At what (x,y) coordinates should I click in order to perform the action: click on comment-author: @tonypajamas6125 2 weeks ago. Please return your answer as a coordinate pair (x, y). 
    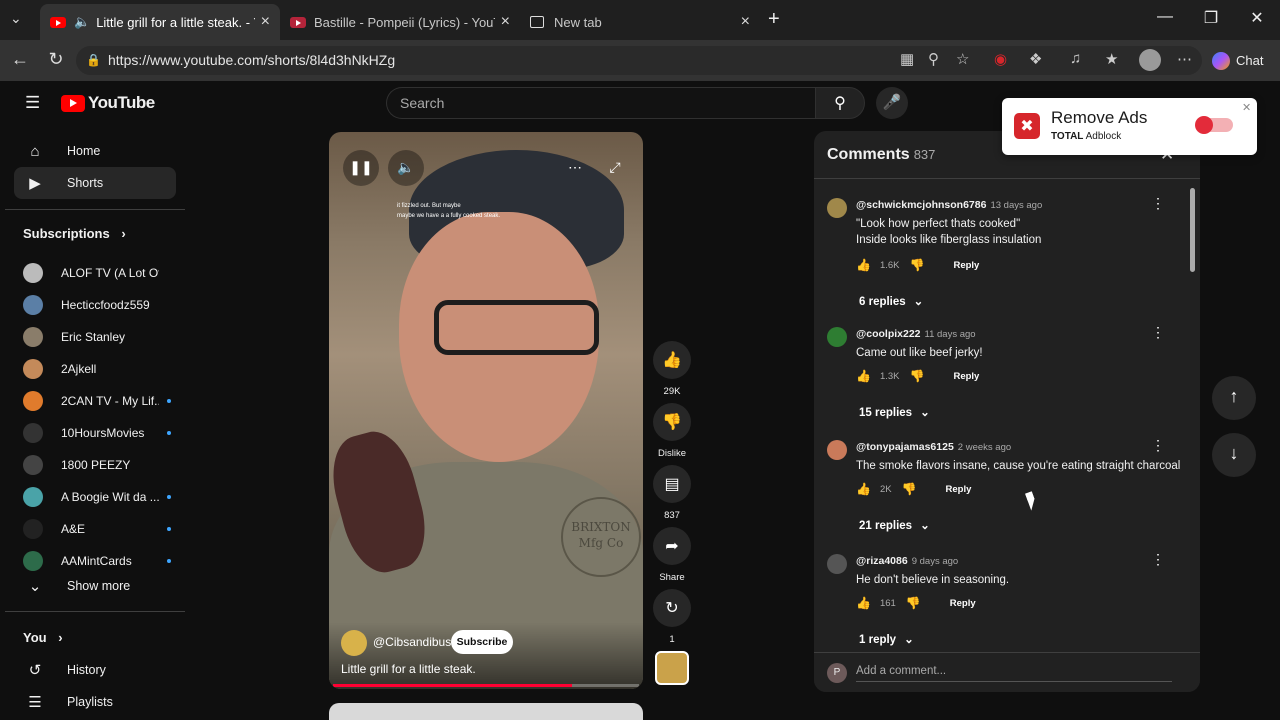
    Looking at the image, I should click on (933, 447).